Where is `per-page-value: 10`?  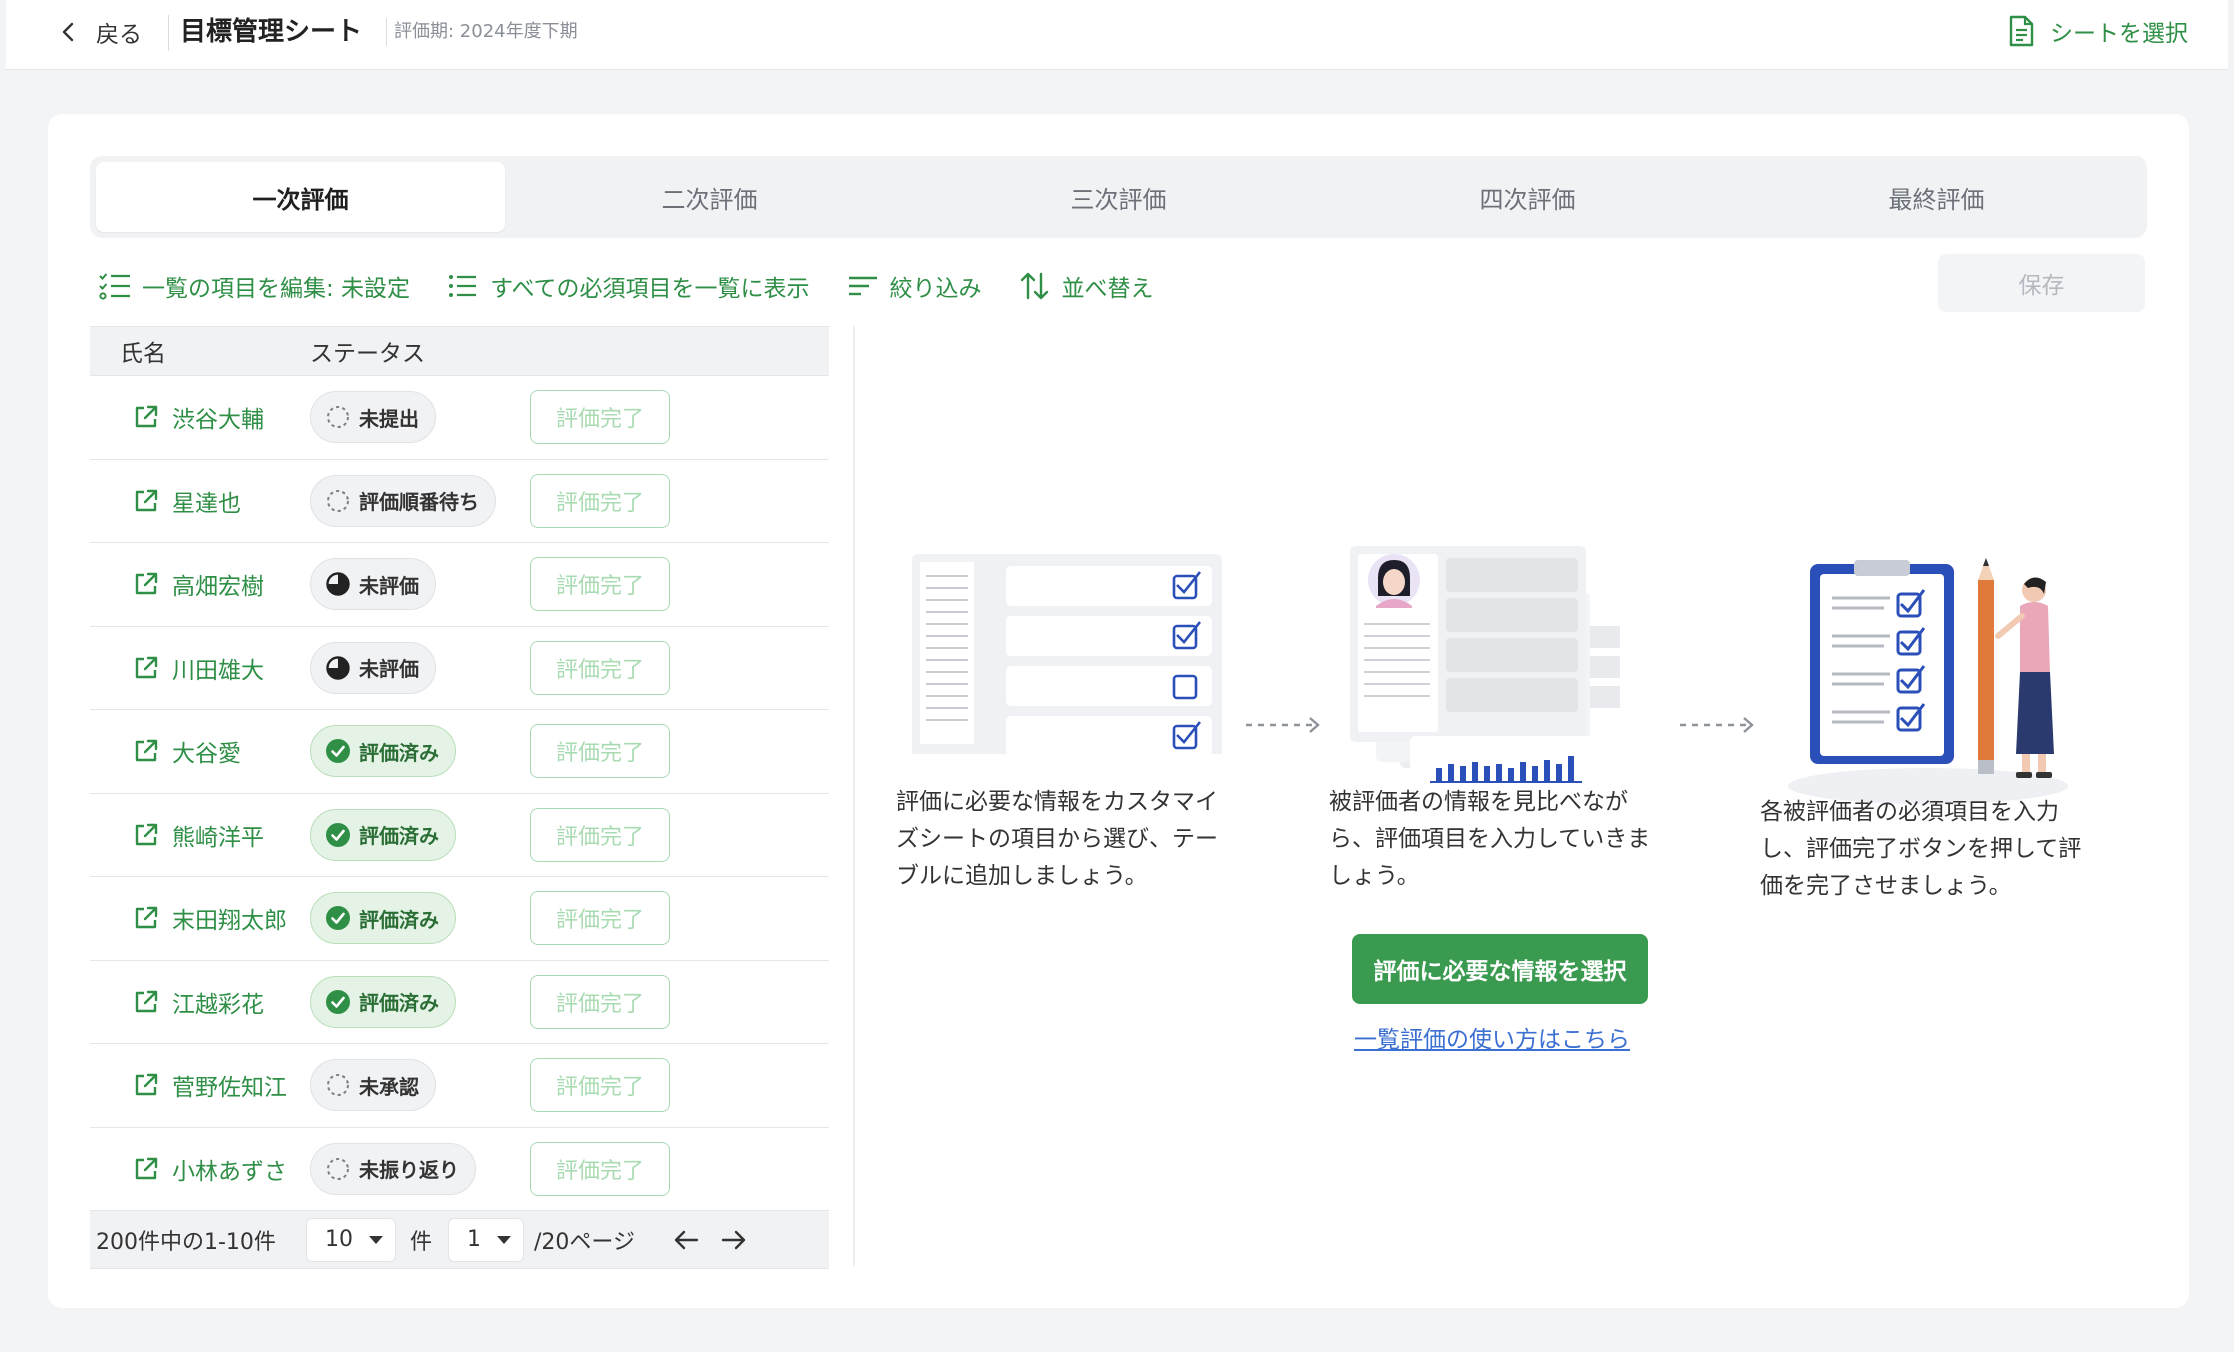 per-page-value: 10 is located at coordinates (339, 1239).